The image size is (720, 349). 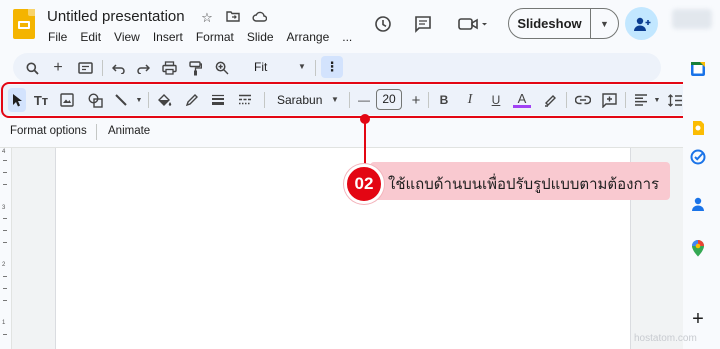 I want to click on print-icon, so click(x=169, y=68).